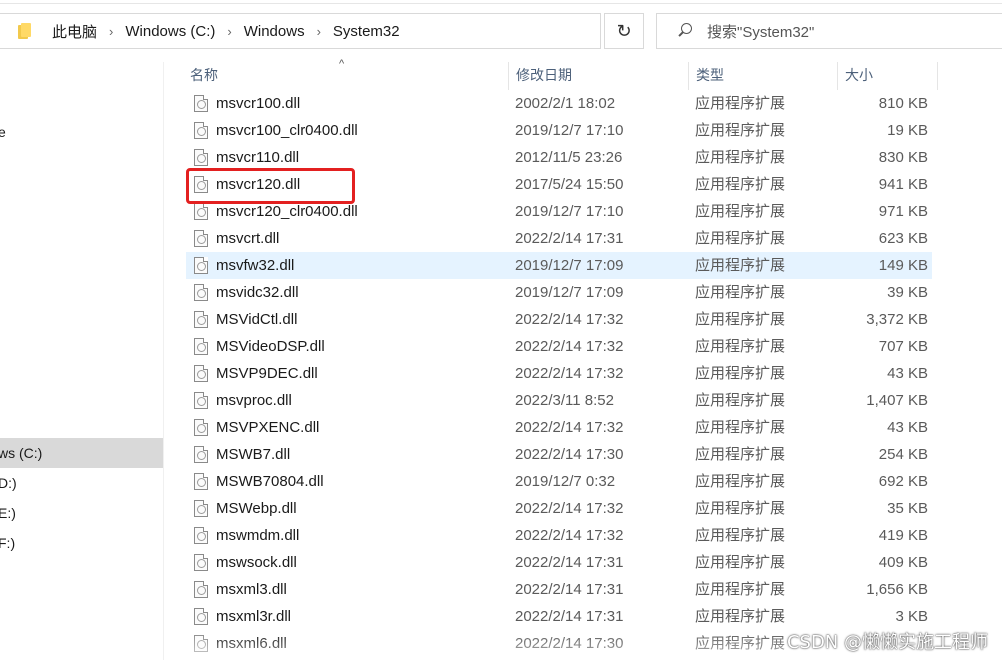  What do you see at coordinates (559, 589) in the screenshot?
I see `file-row: msxml3.dll 2022/2/14 17:31 应用程序扩展 1,656 KB` at bounding box center [559, 589].